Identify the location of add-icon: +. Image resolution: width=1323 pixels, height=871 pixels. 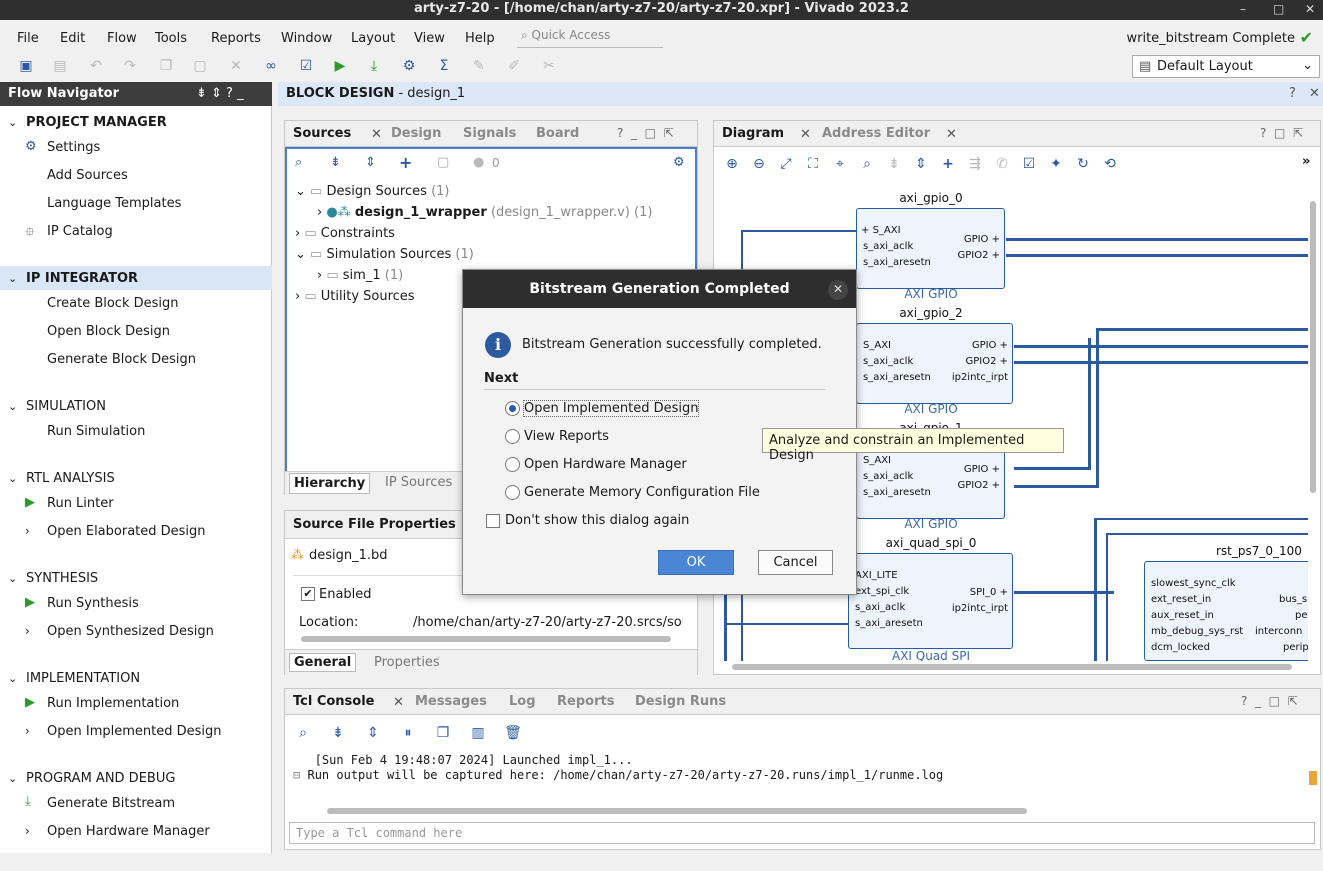
(405, 162).